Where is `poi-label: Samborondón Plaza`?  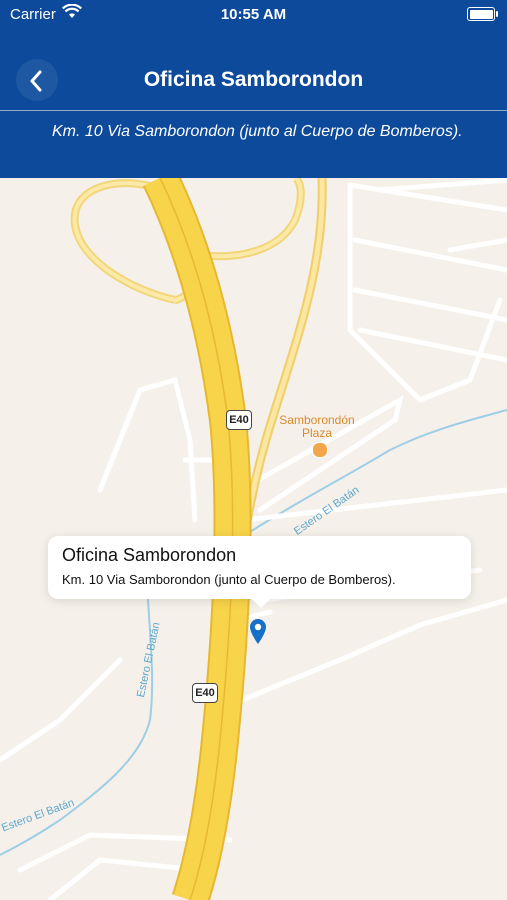 poi-label: Samborondón Plaza is located at coordinates (317, 427).